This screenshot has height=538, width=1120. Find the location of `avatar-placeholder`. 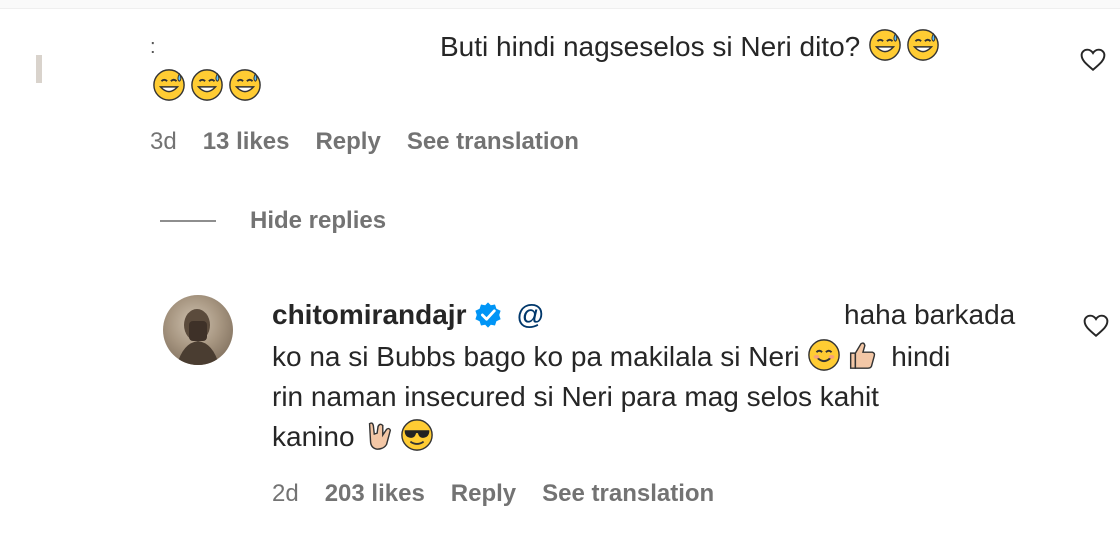

avatar-placeholder is located at coordinates (39, 69).